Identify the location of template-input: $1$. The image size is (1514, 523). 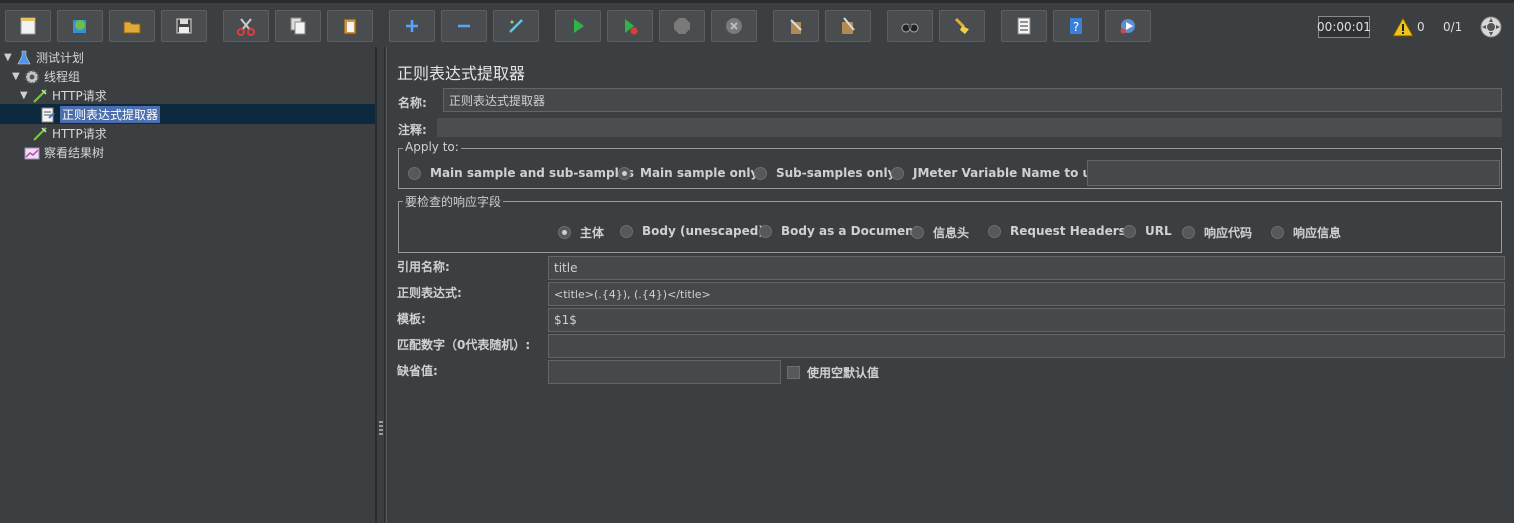
(1026, 320).